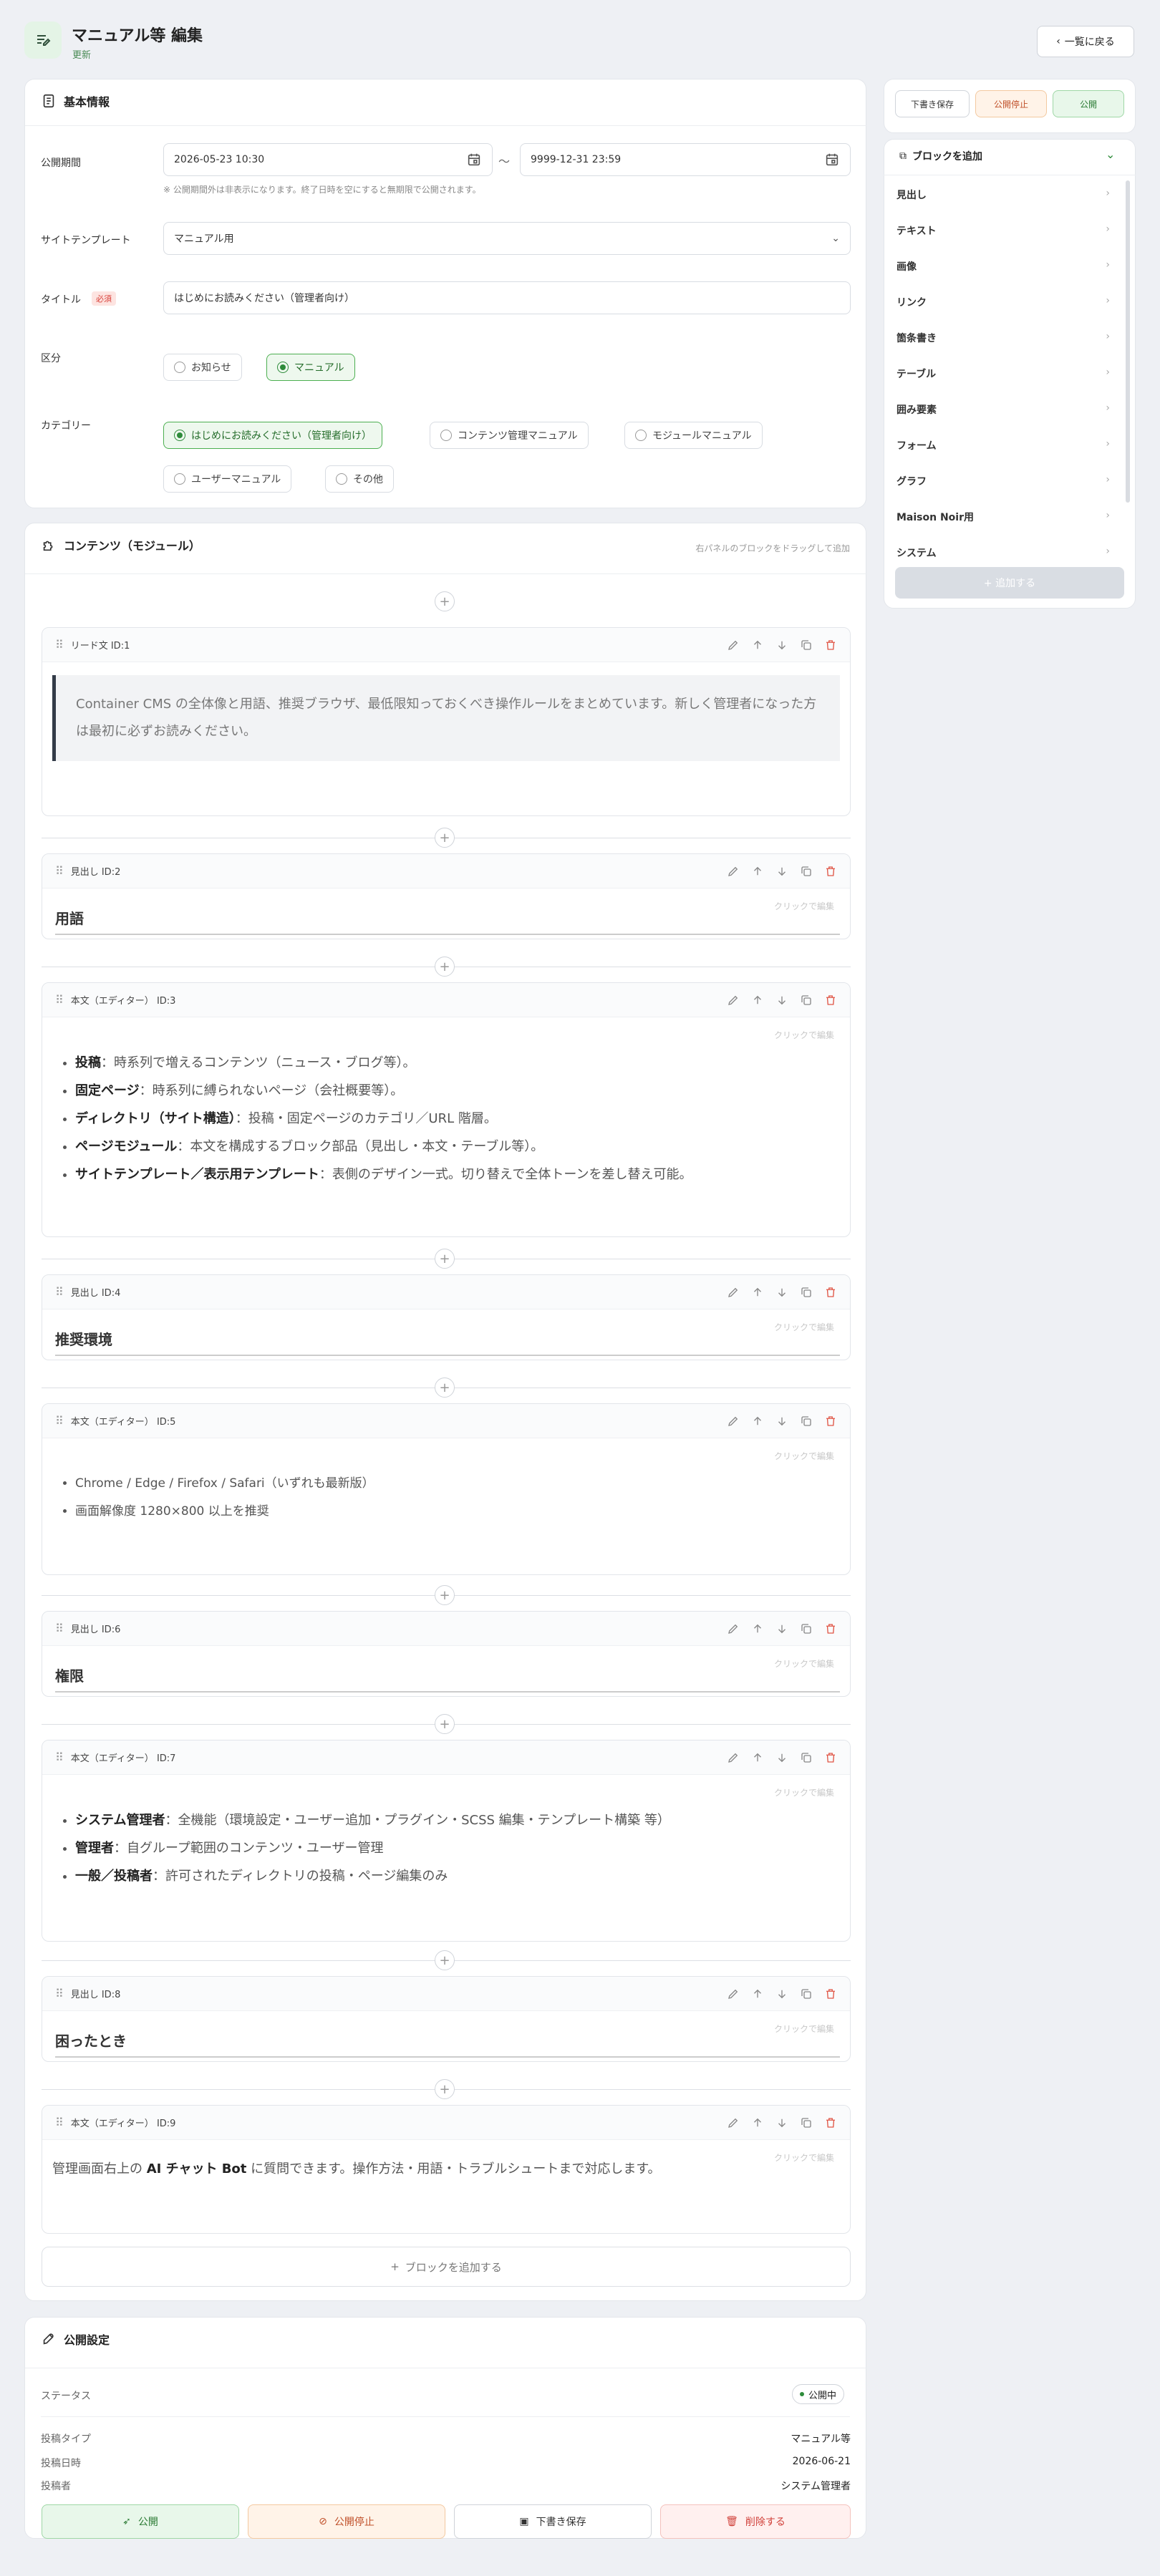 The height and width of the screenshot is (2576, 1160). I want to click on content-block-4: ⠿ 見出し ID:4 クリックで編集 推奨環境, so click(446, 1317).